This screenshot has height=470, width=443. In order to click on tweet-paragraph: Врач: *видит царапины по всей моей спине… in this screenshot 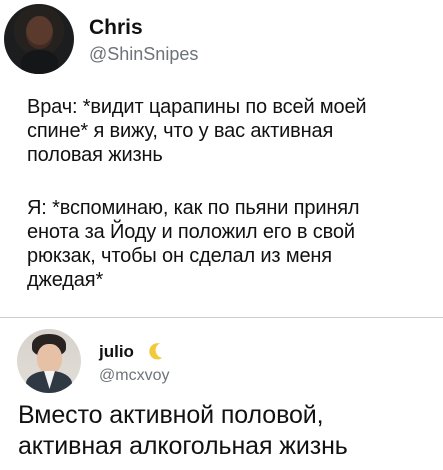, I will do `click(197, 131)`.